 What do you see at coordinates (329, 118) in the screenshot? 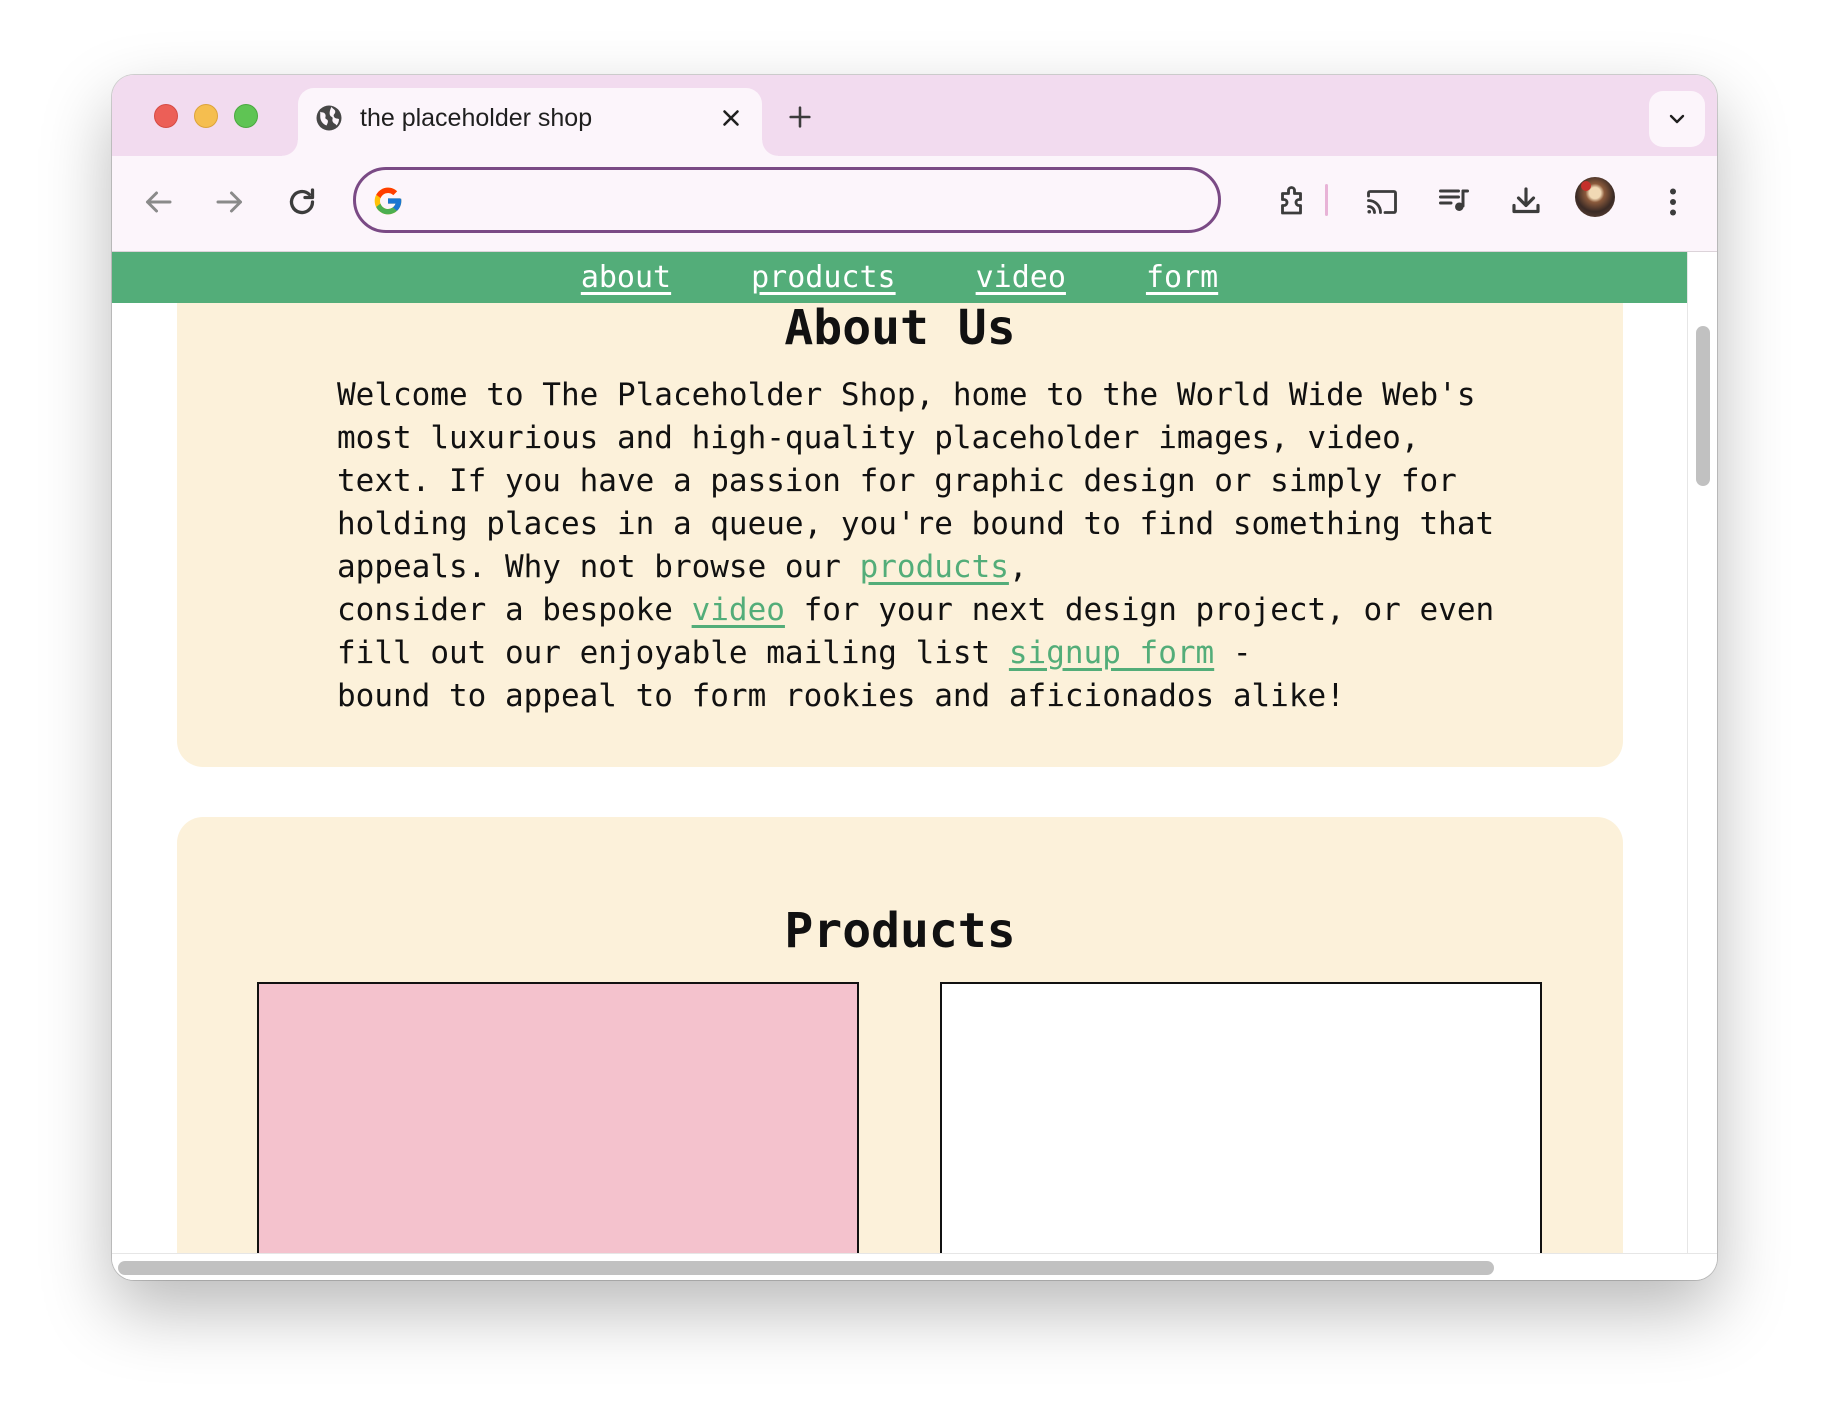
I see `globe-icon` at bounding box center [329, 118].